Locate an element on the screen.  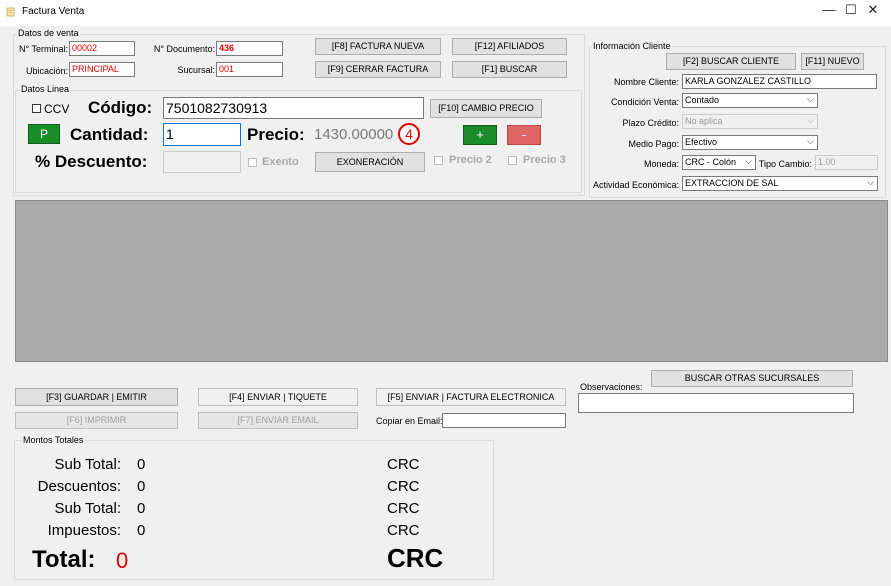
moneda-select: CRC - Colón ⌵ is located at coordinates (719, 162).